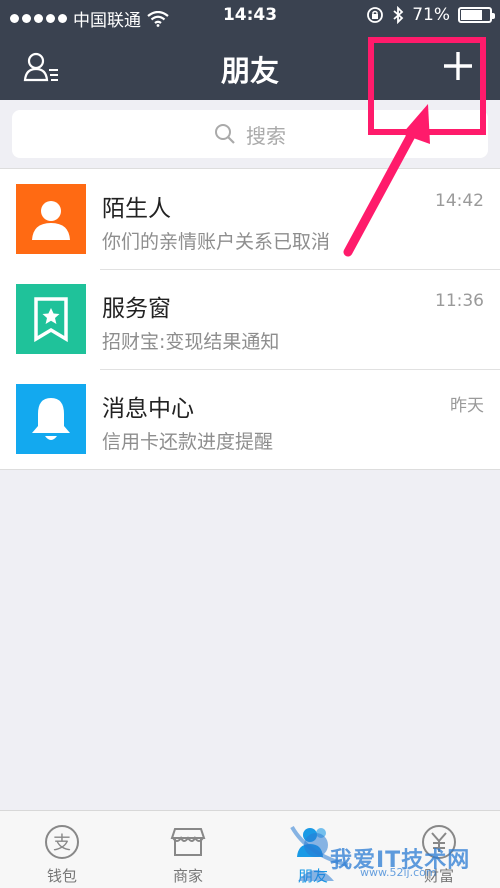  Describe the element at coordinates (225, 134) in the screenshot. I see `search-icon` at that location.